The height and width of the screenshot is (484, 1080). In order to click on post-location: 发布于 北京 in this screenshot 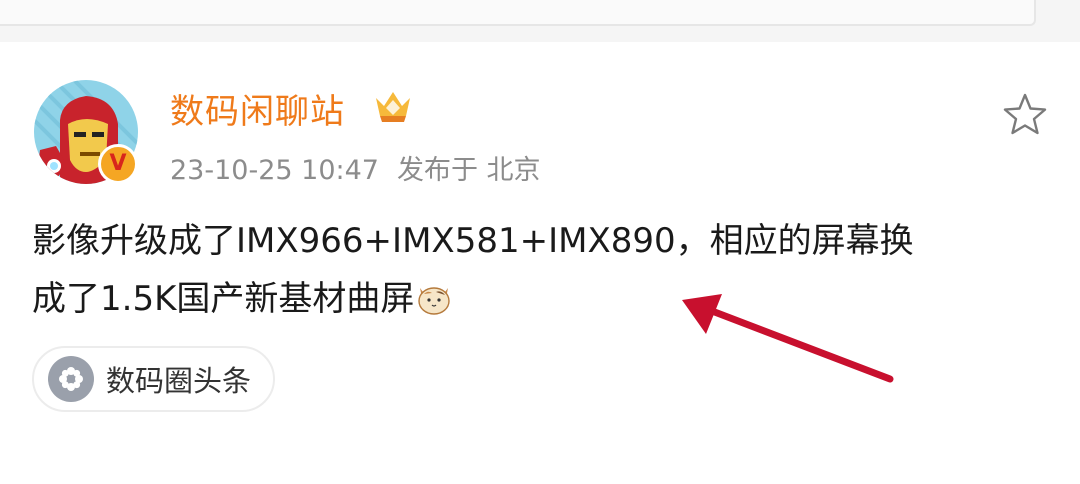, I will do `click(468, 170)`.